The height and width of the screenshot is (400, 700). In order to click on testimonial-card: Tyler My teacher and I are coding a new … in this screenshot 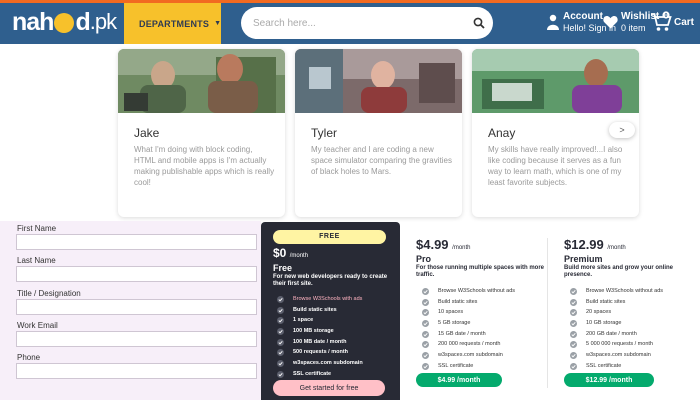, I will do `click(378, 133)`.